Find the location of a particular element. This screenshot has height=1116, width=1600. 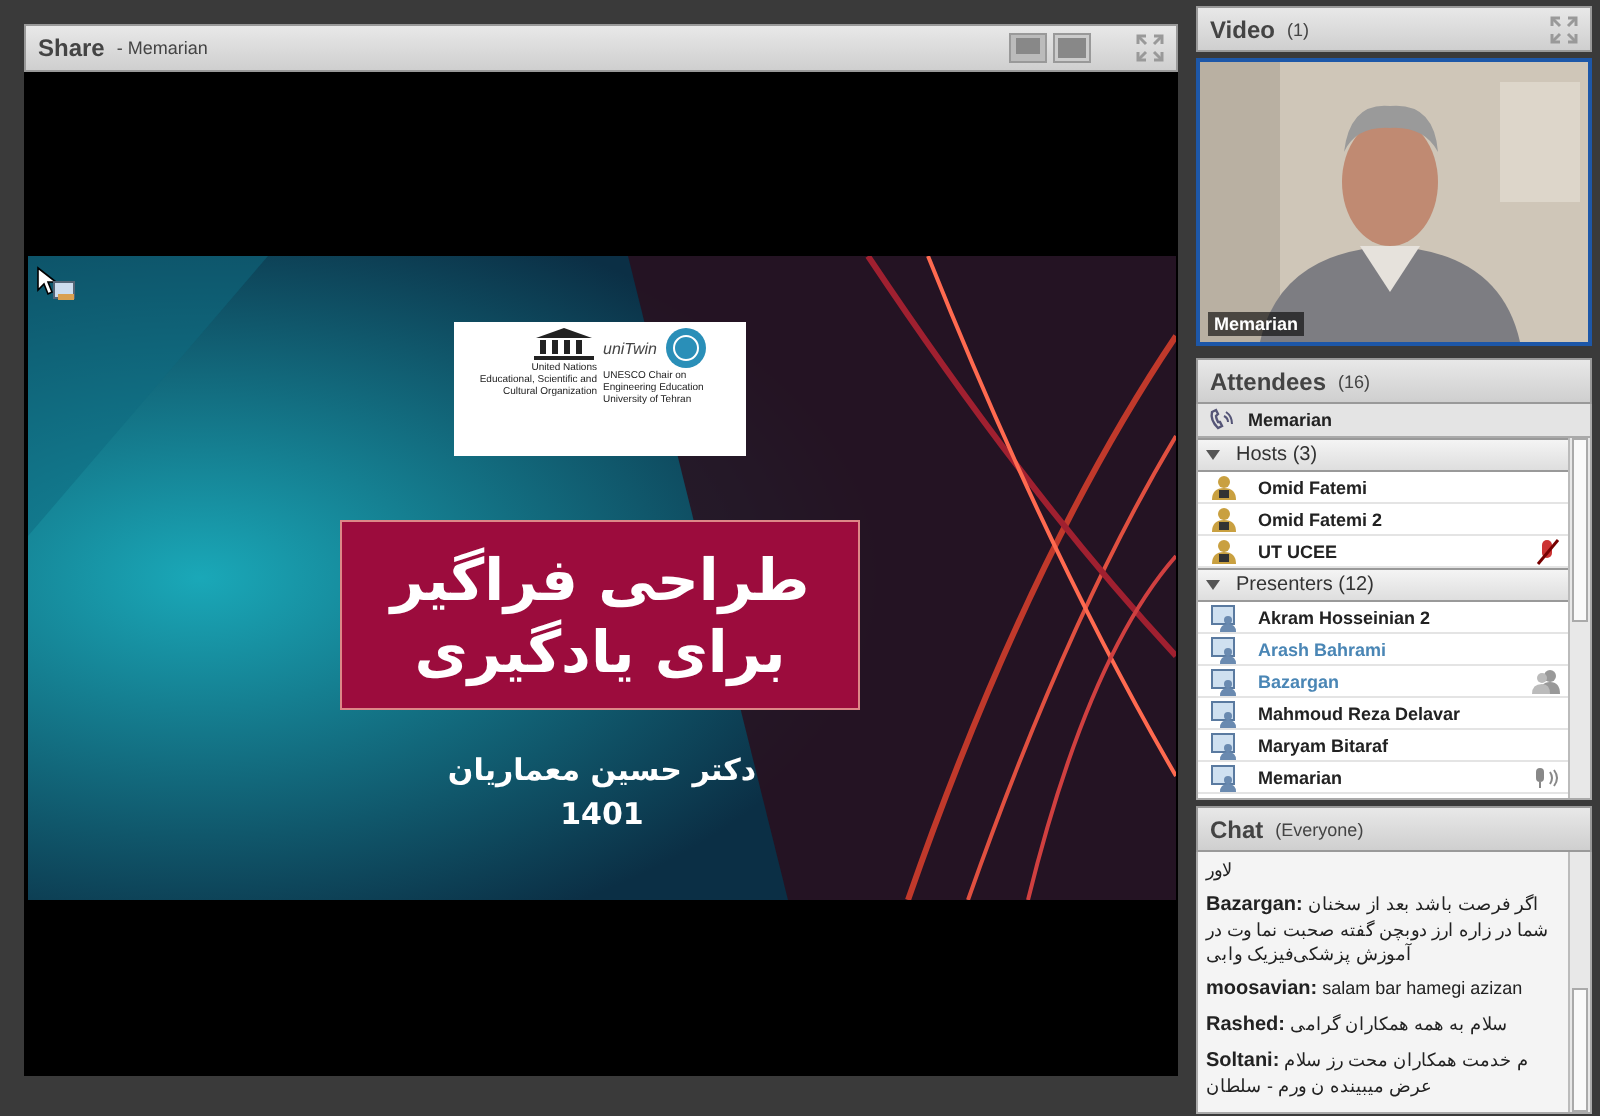

phone-icon is located at coordinates (1222, 420).